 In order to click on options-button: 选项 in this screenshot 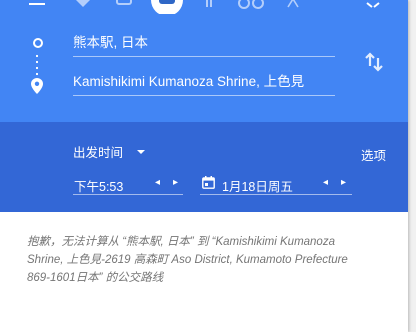, I will do `click(373, 154)`.